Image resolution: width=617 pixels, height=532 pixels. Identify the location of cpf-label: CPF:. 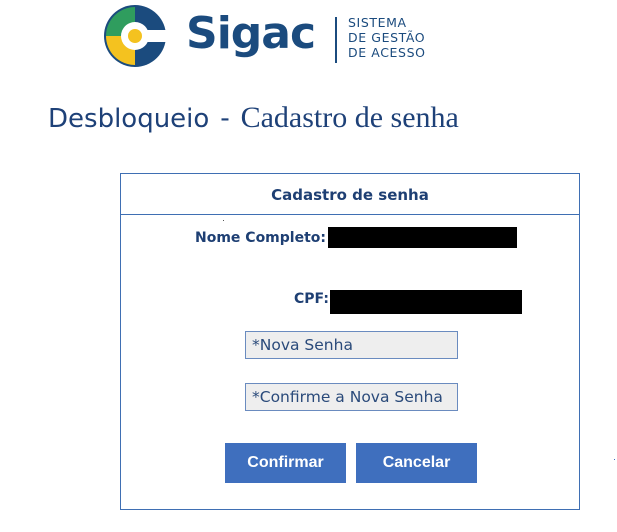
(311, 299).